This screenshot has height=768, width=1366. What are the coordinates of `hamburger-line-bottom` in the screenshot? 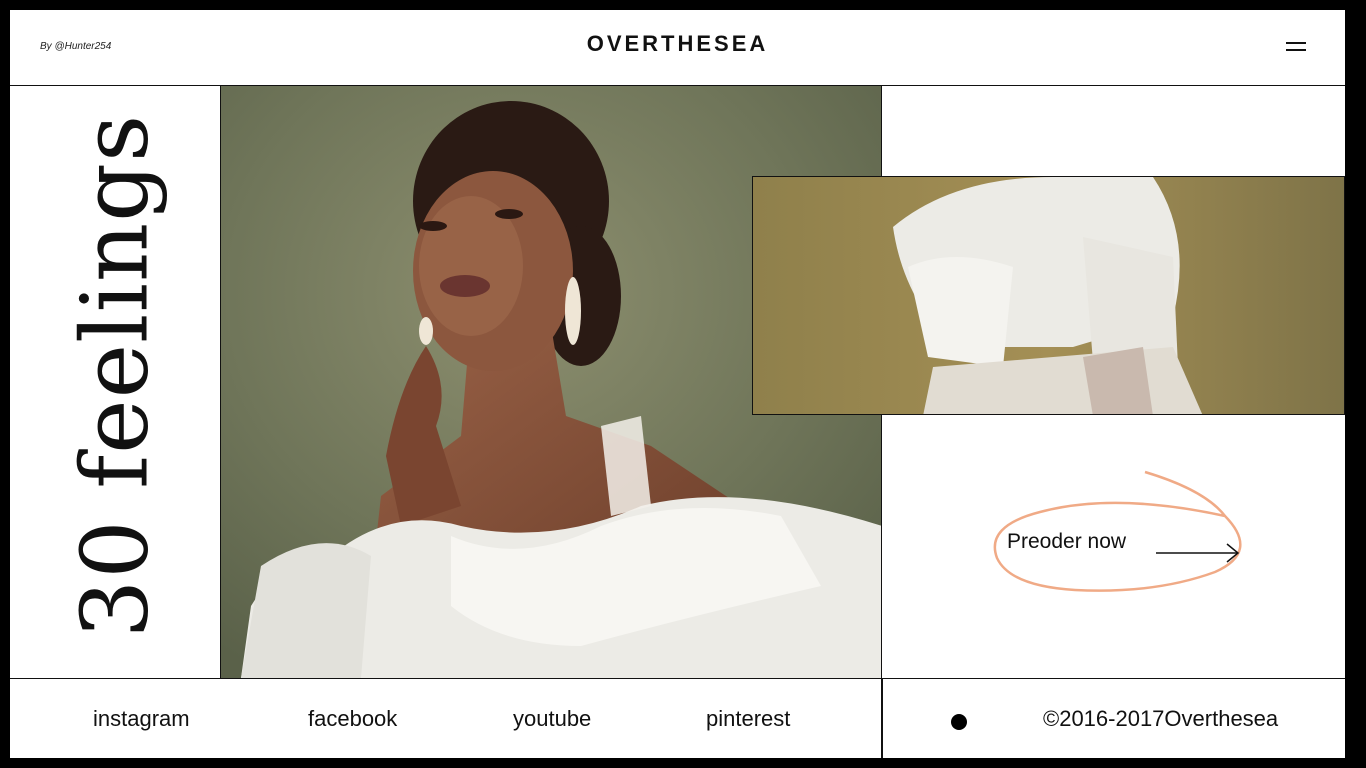 It's located at (1296, 50).